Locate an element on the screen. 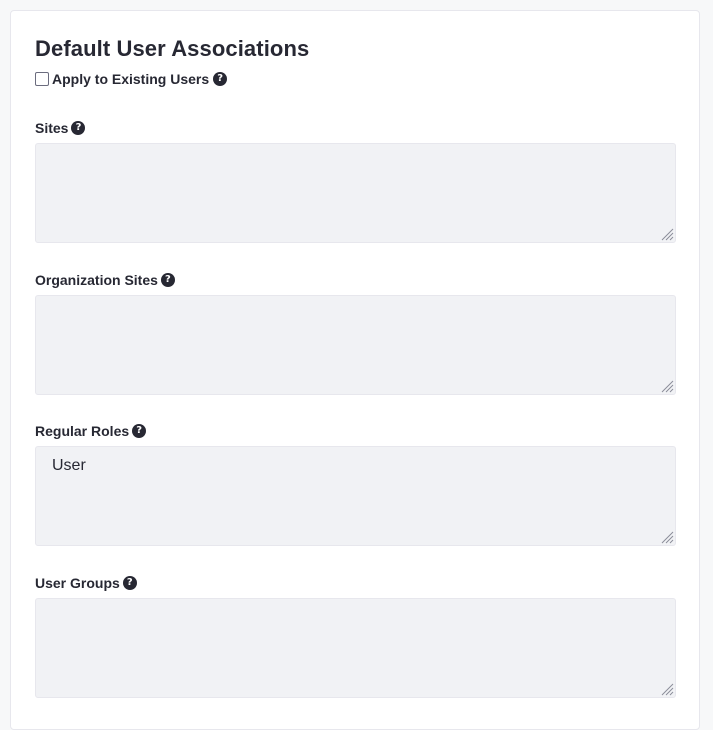 The image size is (713, 730). organization-sites-textarea-wrap is located at coordinates (355, 345).